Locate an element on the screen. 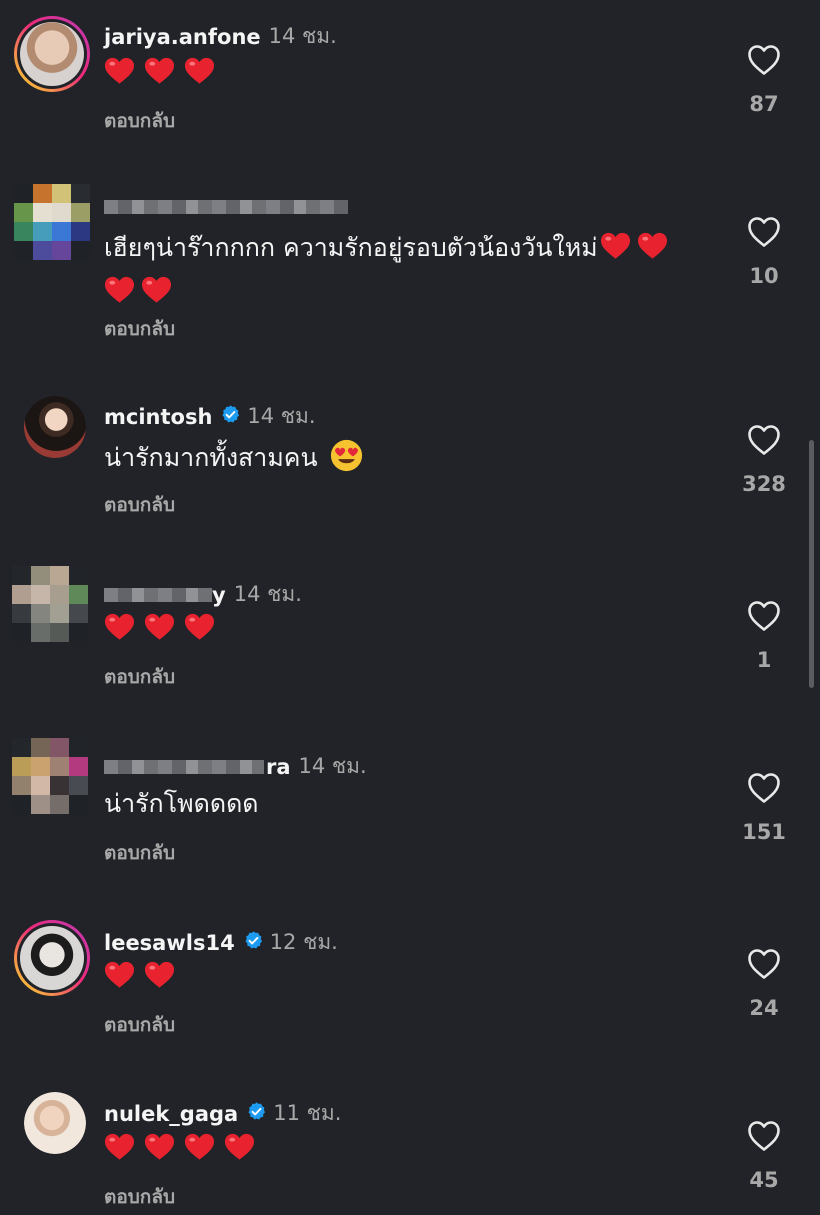 This screenshot has height=1215, width=820. username: jariya.anfone is located at coordinates (182, 37).